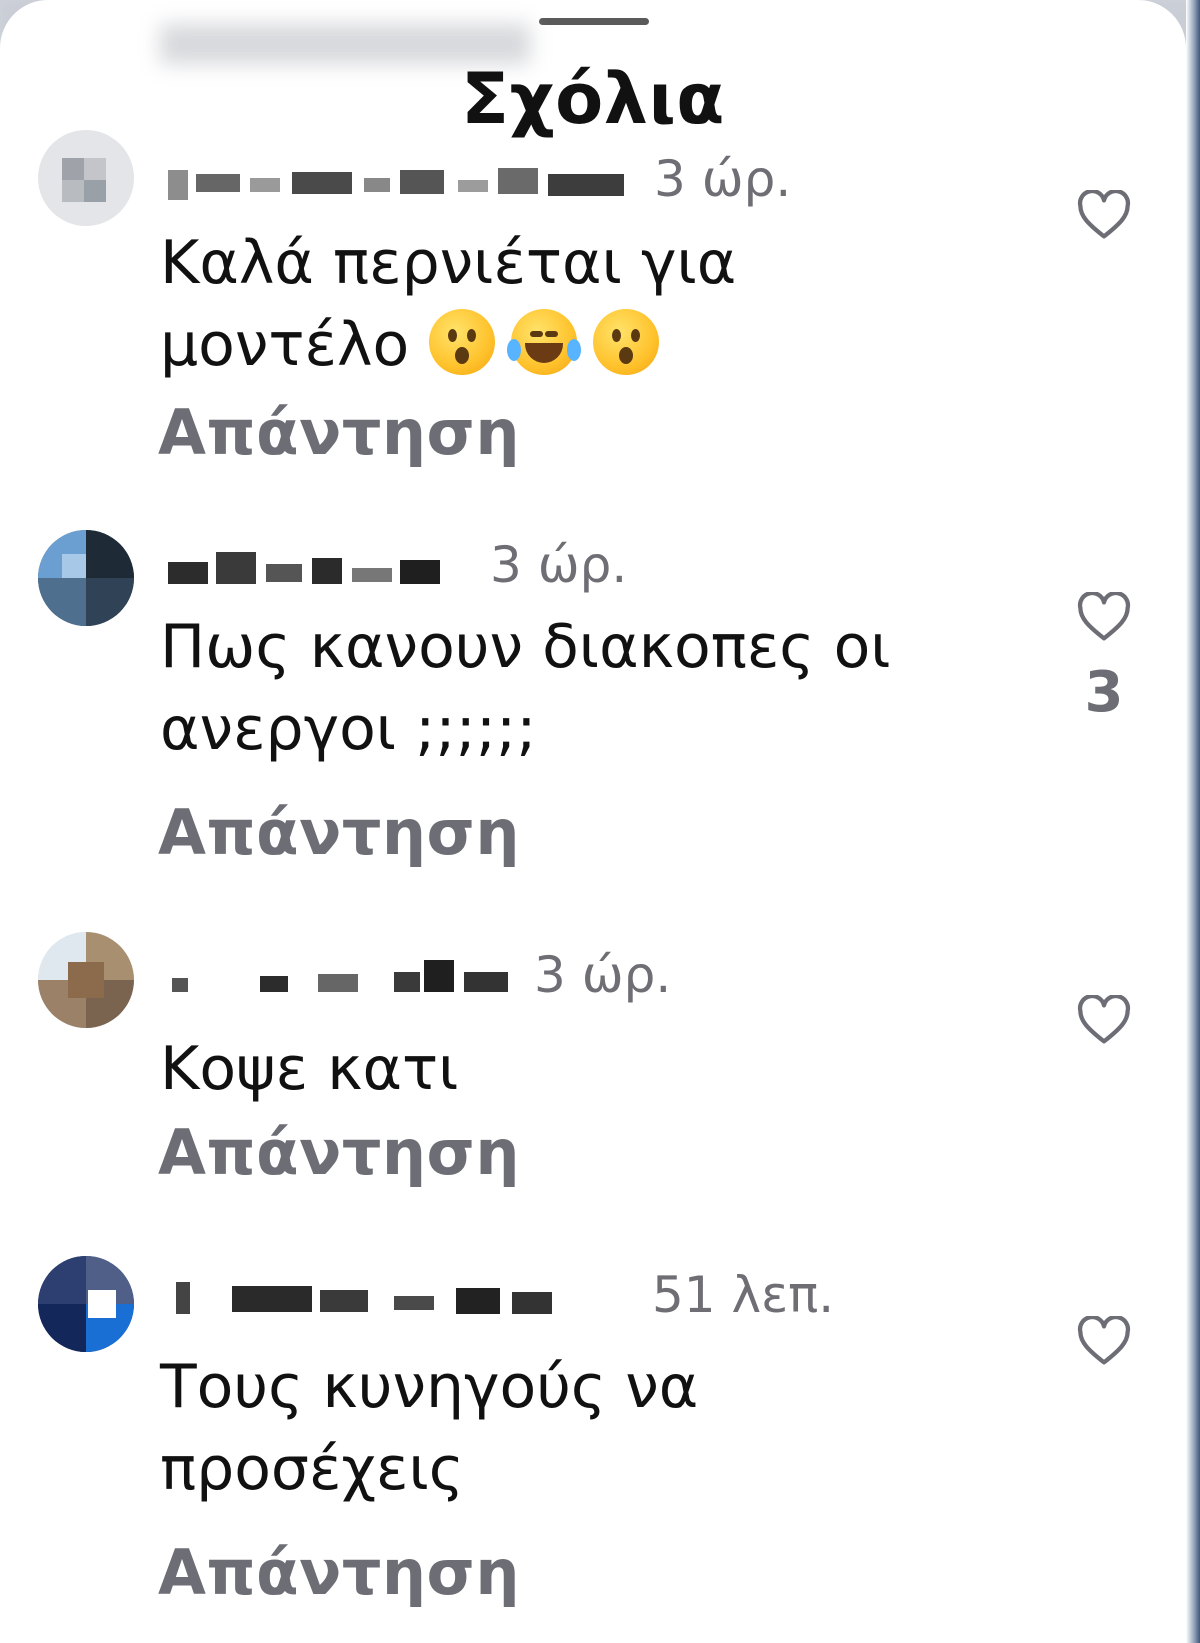 Image resolution: width=1200 pixels, height=1643 pixels. Describe the element at coordinates (525, 688) in the screenshot. I see `comment-text: Πως κανουν διακοπες οι ανεργοι ;;;;;;` at that location.